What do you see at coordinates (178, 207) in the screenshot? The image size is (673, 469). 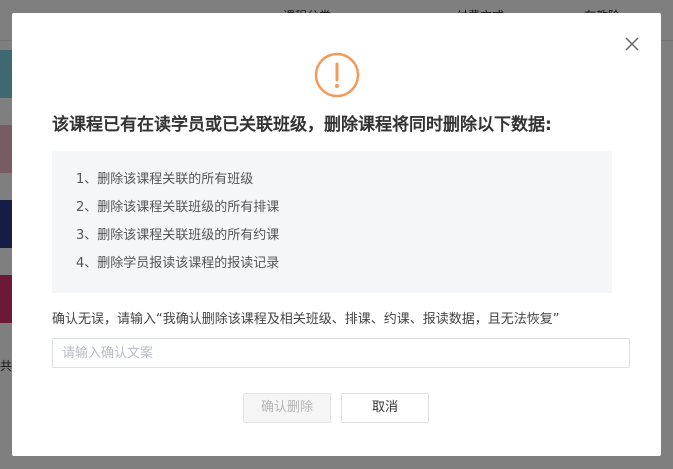 I see `deletion-list-item: 2、删除该课程关联班级的所有排课` at bounding box center [178, 207].